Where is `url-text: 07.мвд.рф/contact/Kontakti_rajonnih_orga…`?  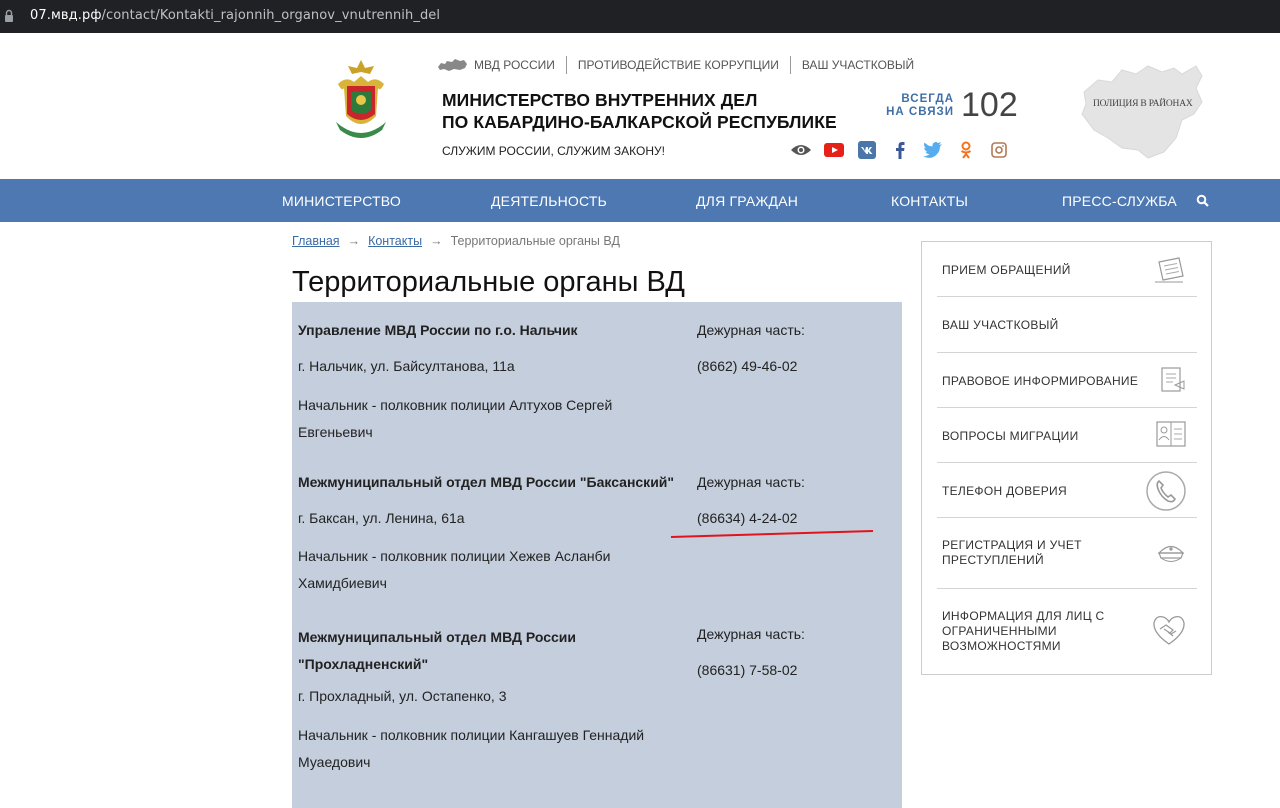
url-text: 07.мвд.рф/contact/Kontakti_rajonnih_orga… is located at coordinates (235, 15).